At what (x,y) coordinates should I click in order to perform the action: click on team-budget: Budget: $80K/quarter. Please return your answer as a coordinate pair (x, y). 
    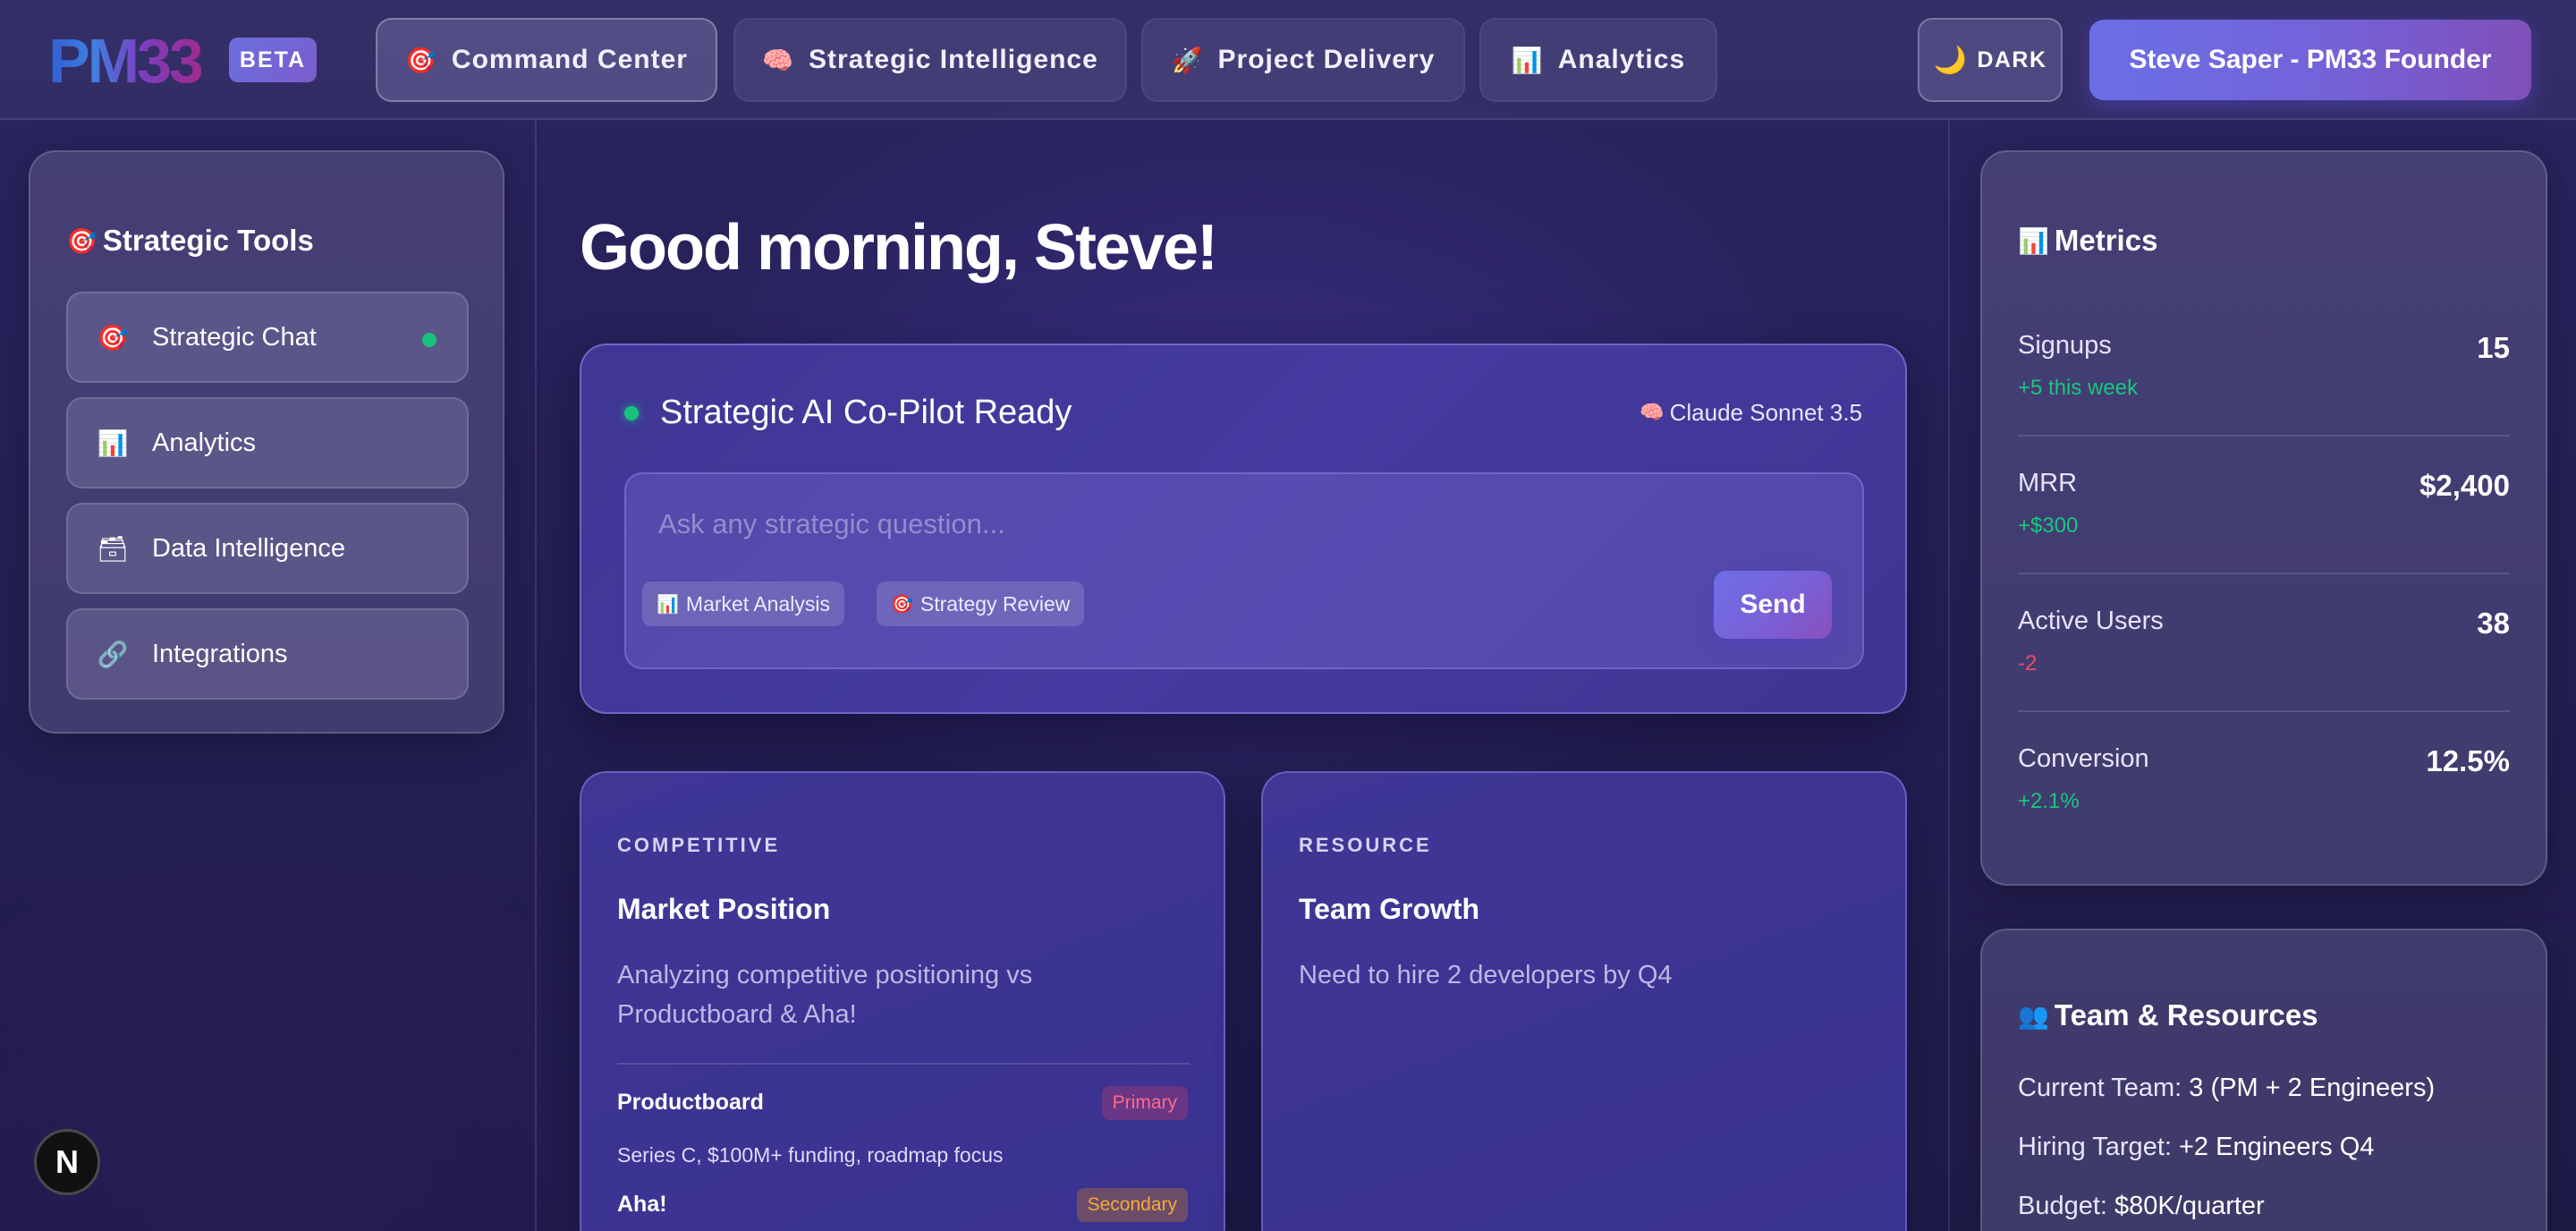
    Looking at the image, I should click on (2141, 1206).